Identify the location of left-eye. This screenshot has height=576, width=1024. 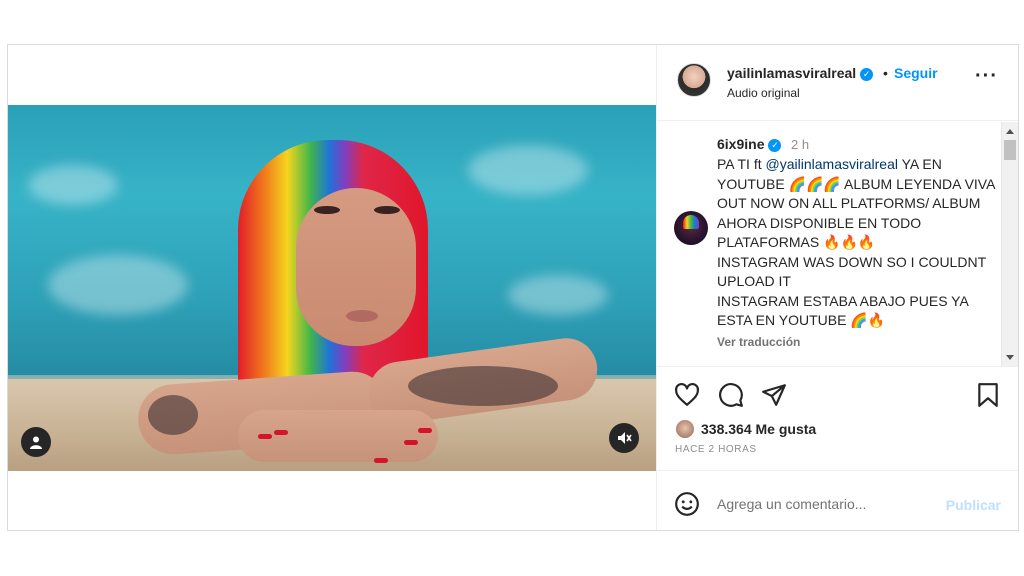
(327, 210).